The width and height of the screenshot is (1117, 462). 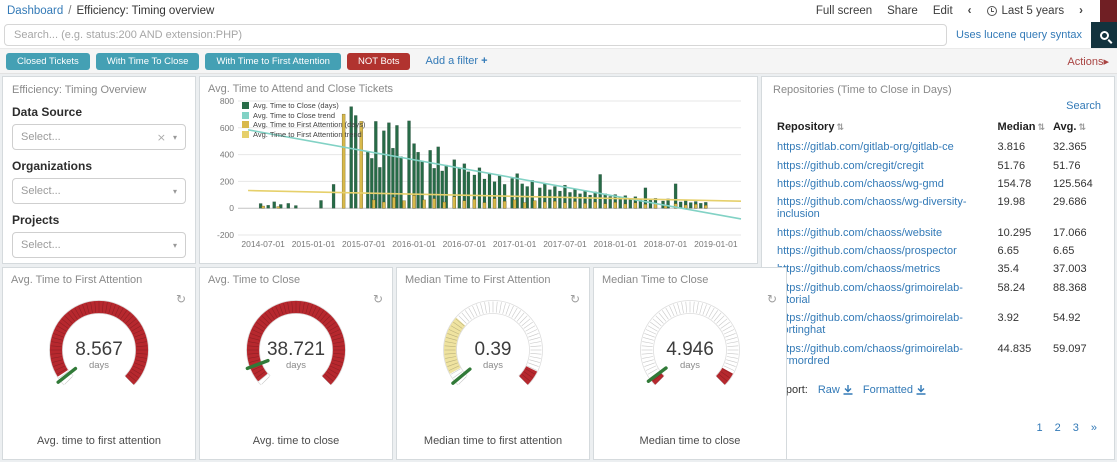 I want to click on select-organizations: Select... ▾, so click(x=99, y=191).